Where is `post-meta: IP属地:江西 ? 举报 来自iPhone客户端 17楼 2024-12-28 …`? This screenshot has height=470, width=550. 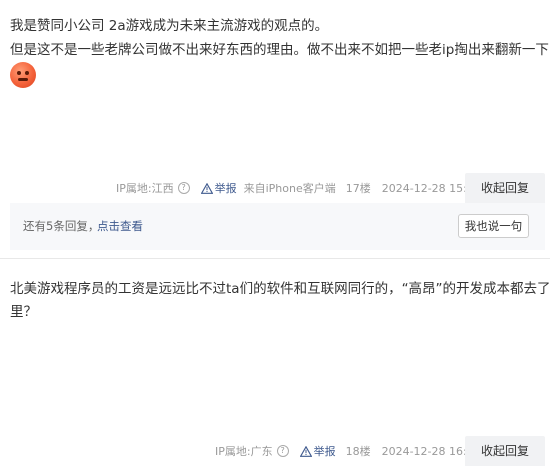
post-meta: IP属地:江西 ? 举报 来自iPhone客户端 17楼 2024-12-28 … is located at coordinates (298, 188).